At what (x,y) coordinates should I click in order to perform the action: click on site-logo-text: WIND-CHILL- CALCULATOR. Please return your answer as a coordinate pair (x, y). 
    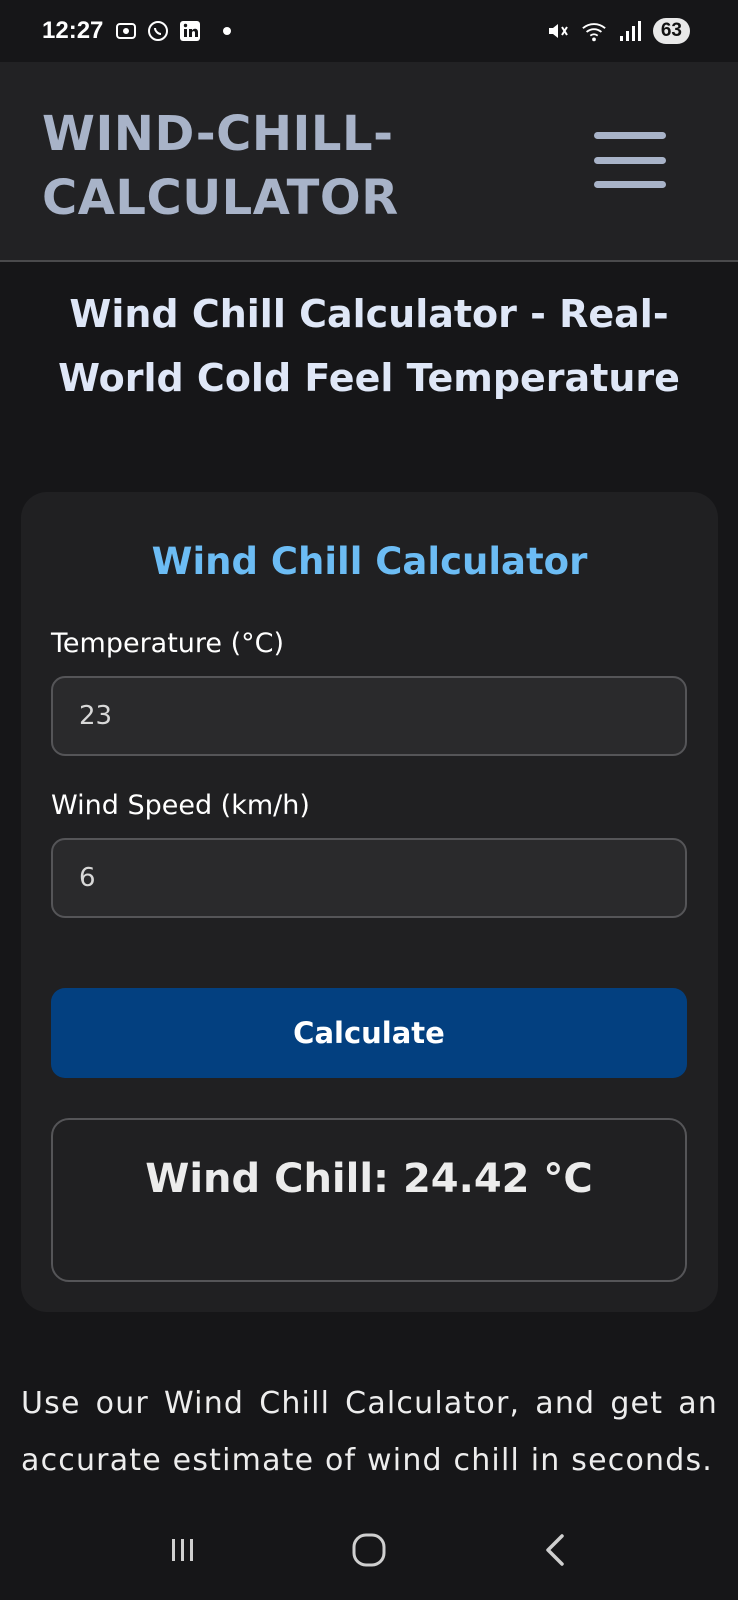
    Looking at the image, I should click on (220, 166).